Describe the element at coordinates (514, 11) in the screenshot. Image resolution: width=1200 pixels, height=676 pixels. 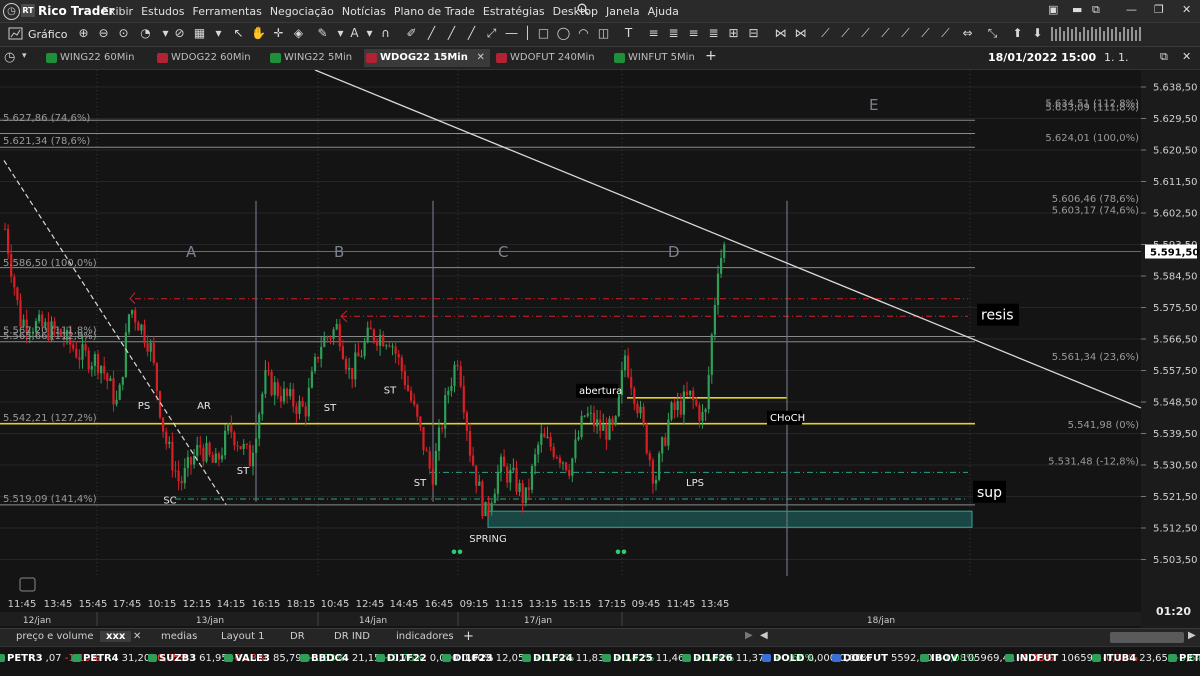
I see `menu-estrategias: Estratégias` at that location.